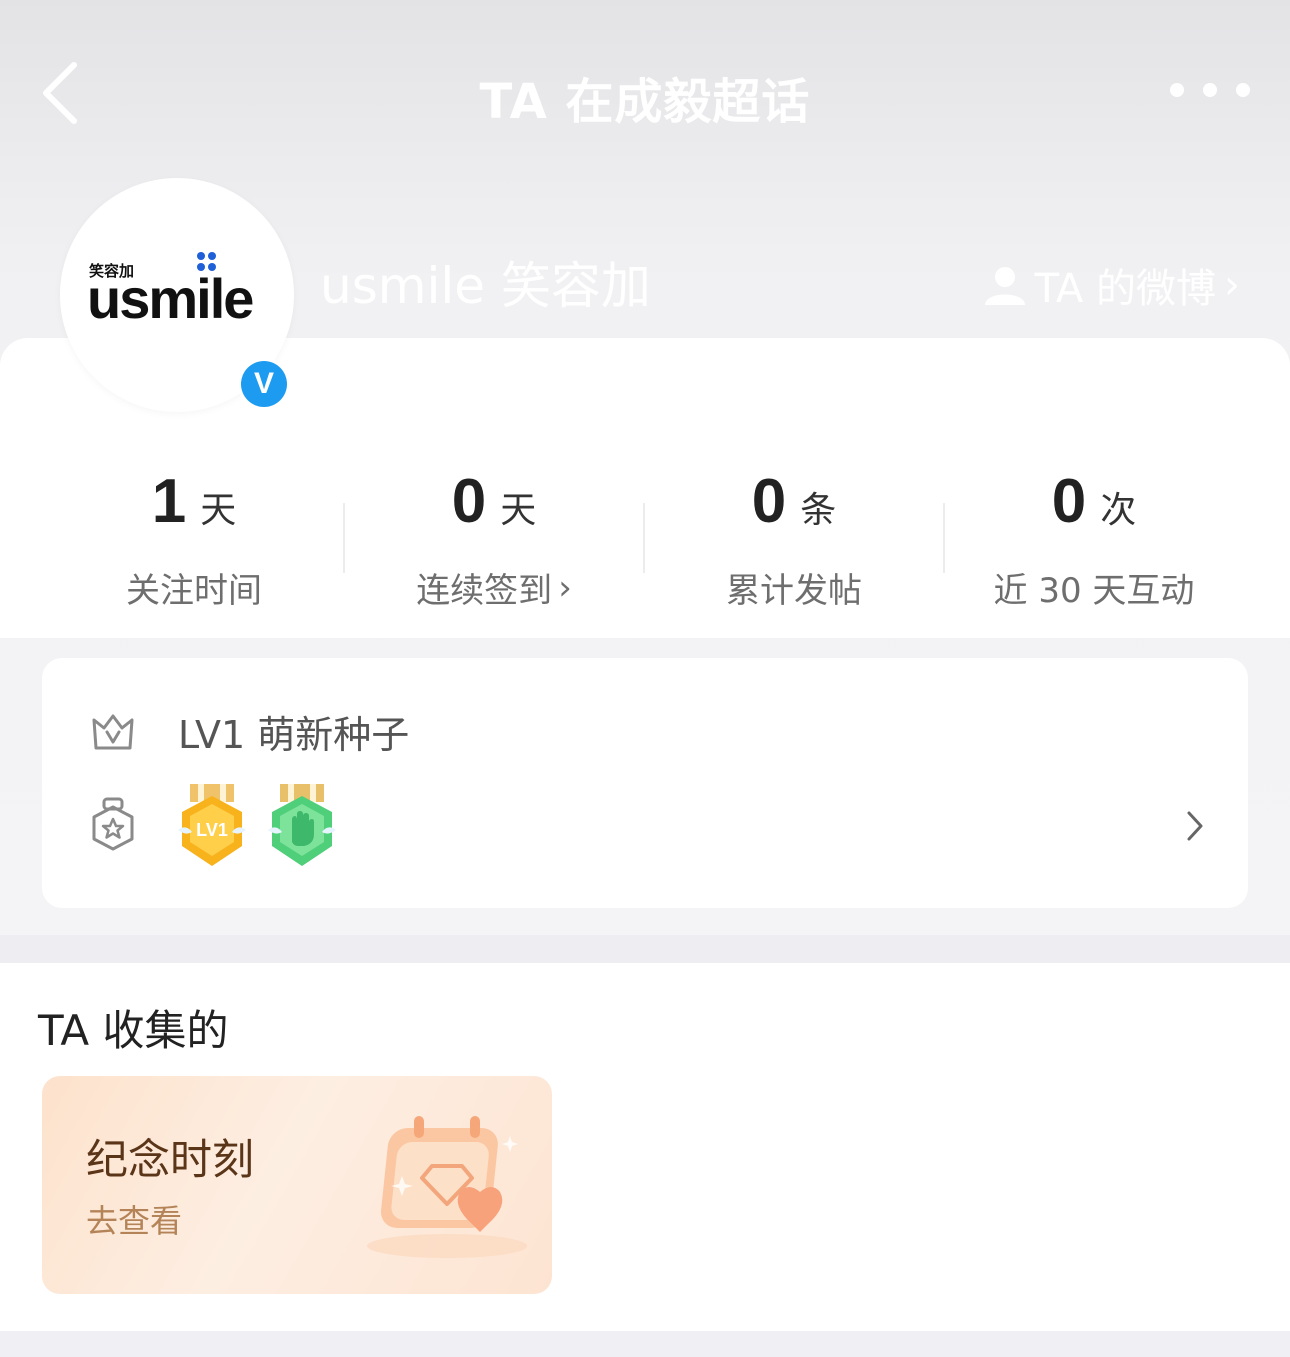 The height and width of the screenshot is (1357, 1290). I want to click on badge-star-icon, so click(113, 824).